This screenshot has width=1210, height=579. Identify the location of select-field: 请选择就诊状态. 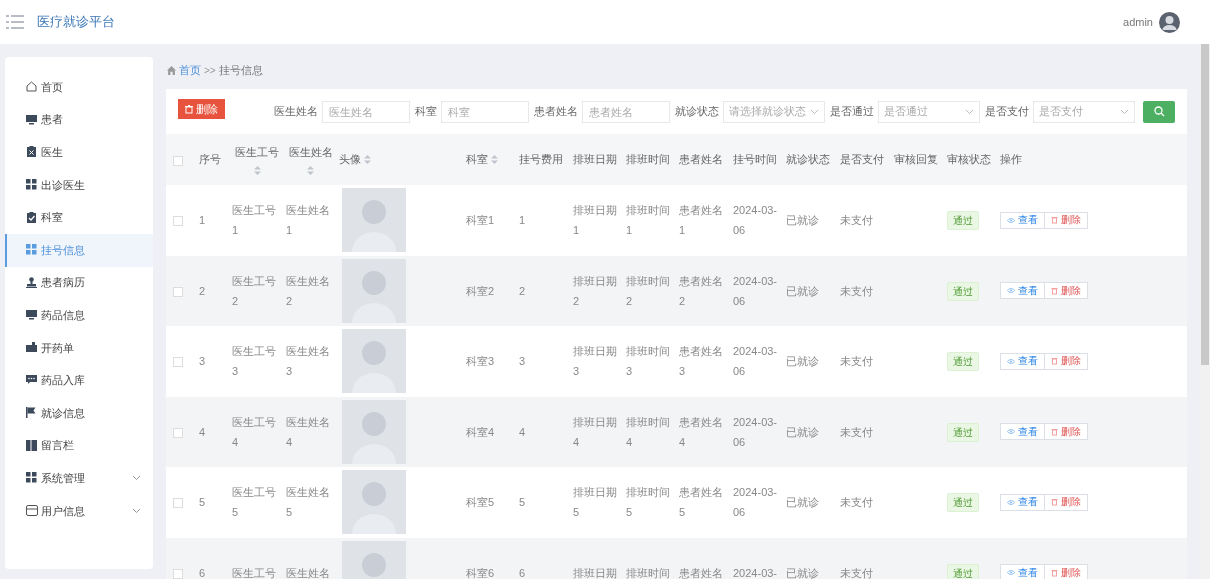
(774, 111).